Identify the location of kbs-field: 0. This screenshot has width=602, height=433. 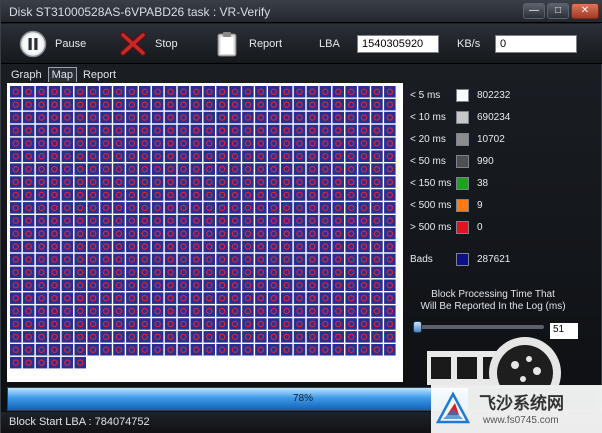
(536, 44).